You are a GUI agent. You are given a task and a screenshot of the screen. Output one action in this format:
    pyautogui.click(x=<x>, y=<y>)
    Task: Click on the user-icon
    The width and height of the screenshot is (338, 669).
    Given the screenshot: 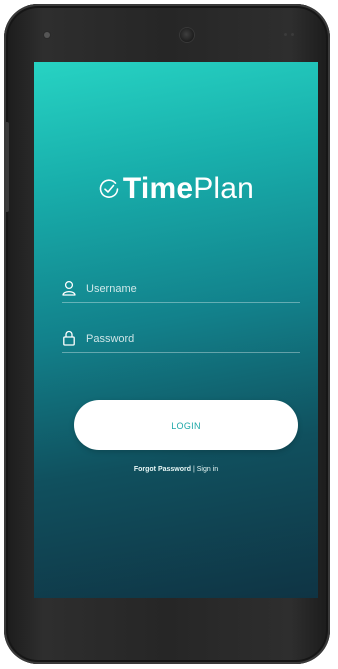 What is the action you would take?
    pyautogui.click(x=69, y=288)
    